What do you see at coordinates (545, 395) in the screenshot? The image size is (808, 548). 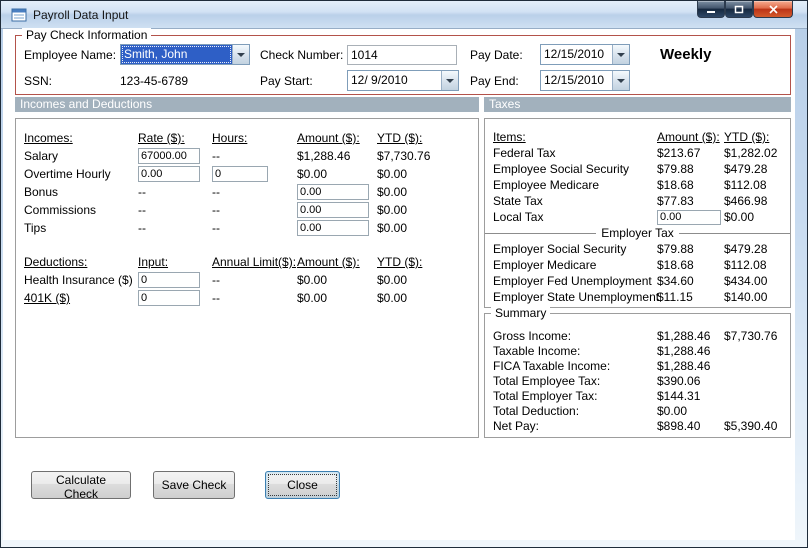 I see `summary-label: Total Employer Tax:` at bounding box center [545, 395].